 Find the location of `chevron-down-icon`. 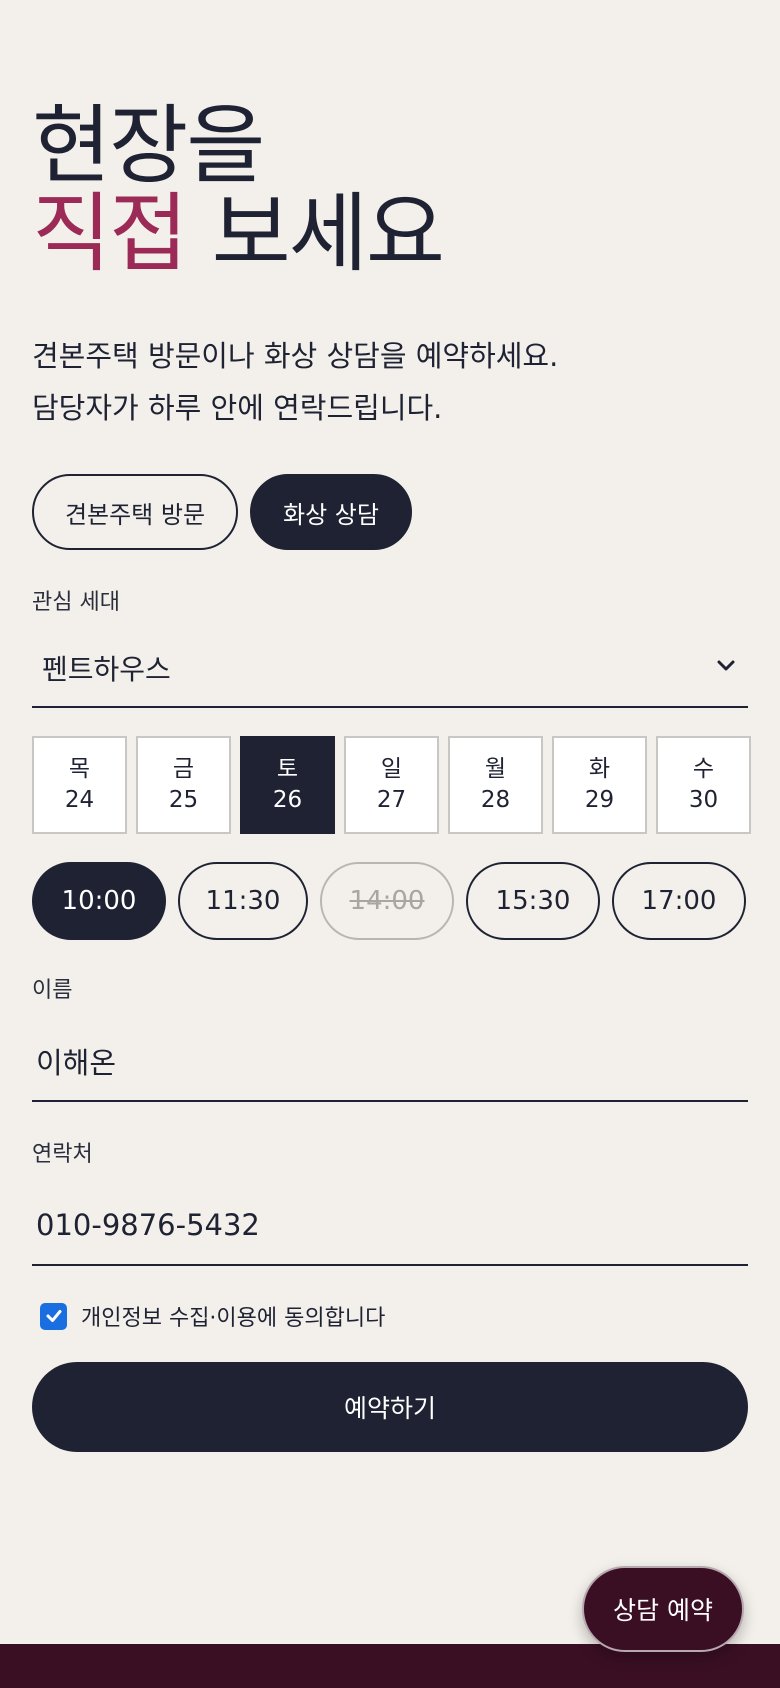

chevron-down-icon is located at coordinates (726, 668).